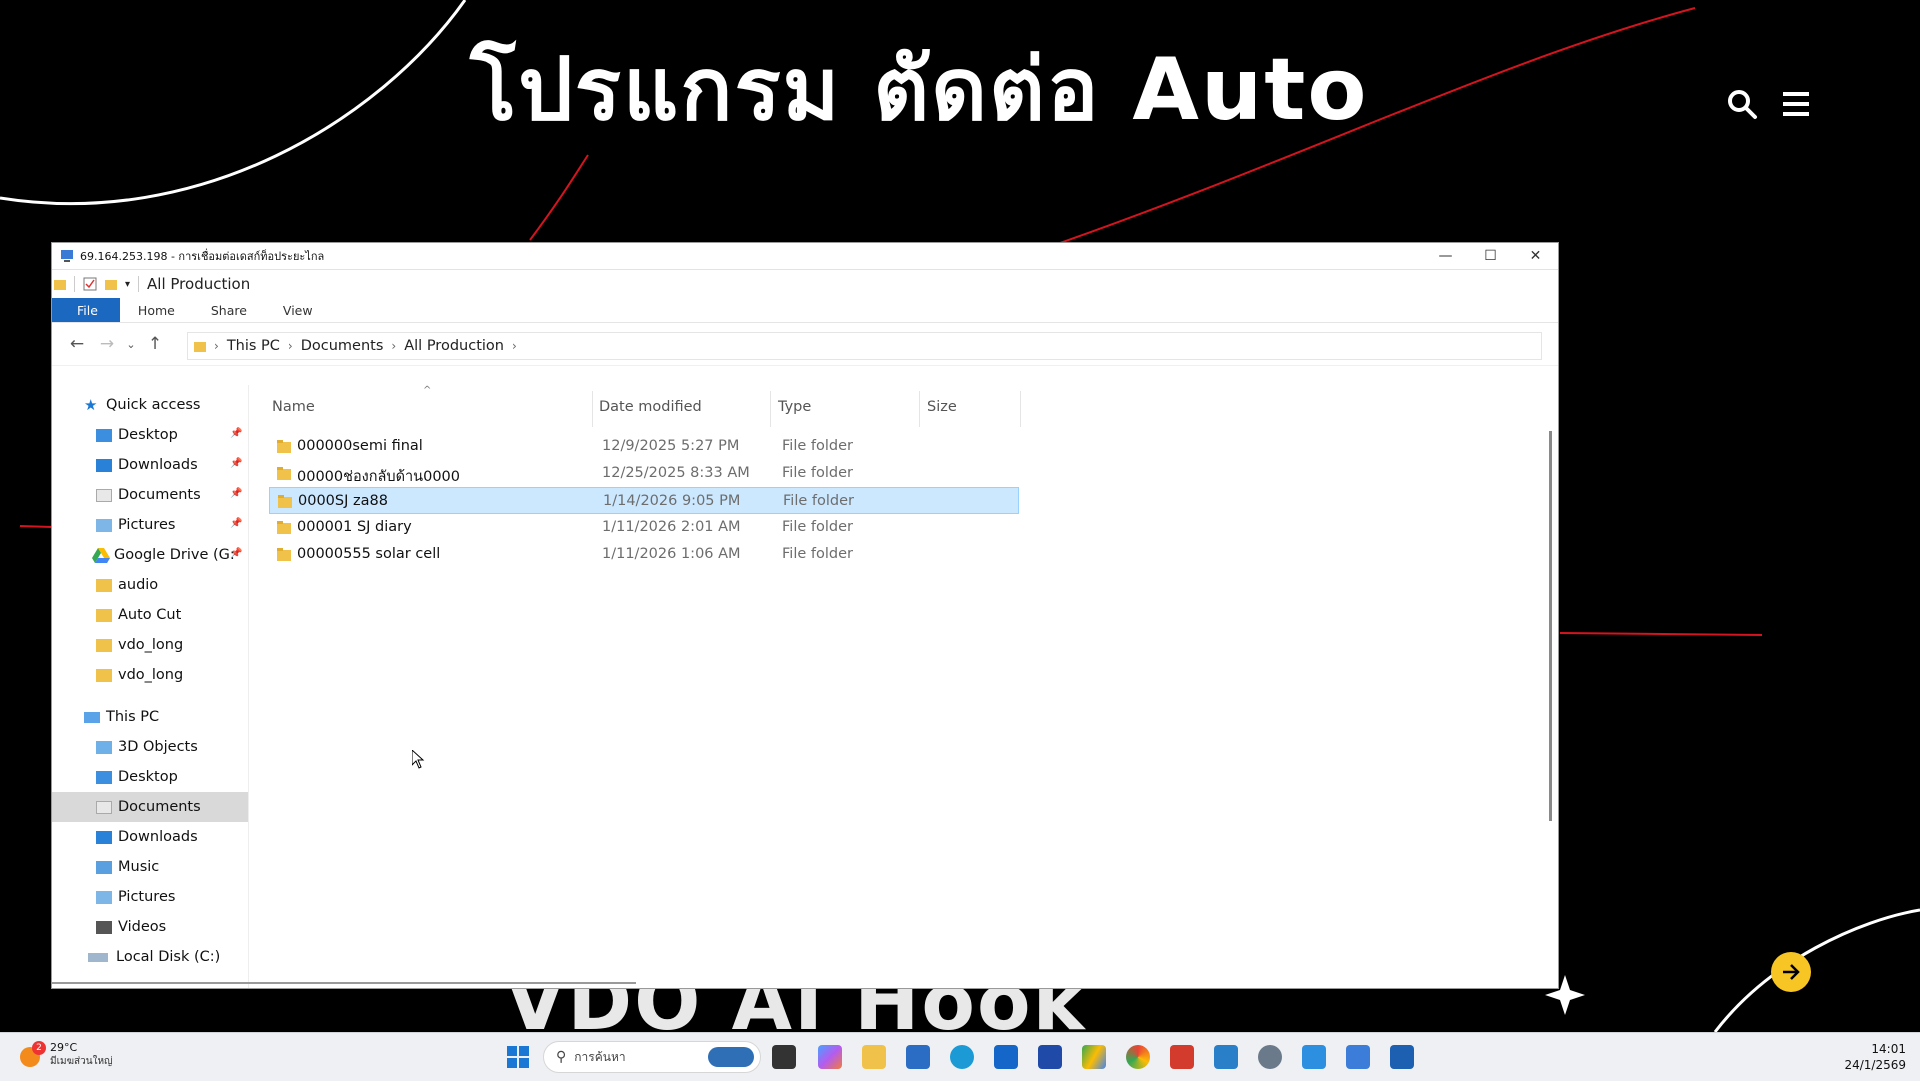 The height and width of the screenshot is (1081, 1920). I want to click on copilot-icon, so click(830, 1057).